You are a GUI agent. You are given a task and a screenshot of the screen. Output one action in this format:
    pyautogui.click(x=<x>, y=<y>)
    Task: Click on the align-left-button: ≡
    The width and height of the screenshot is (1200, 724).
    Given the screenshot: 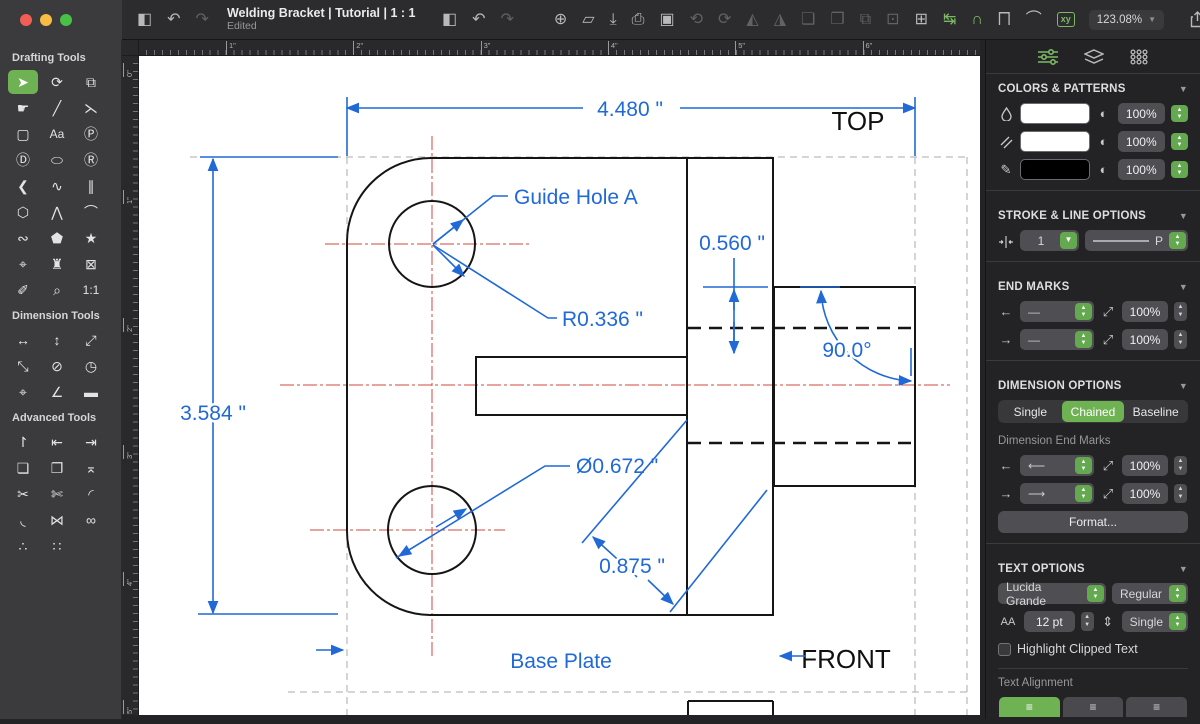 What is the action you would take?
    pyautogui.click(x=1029, y=707)
    